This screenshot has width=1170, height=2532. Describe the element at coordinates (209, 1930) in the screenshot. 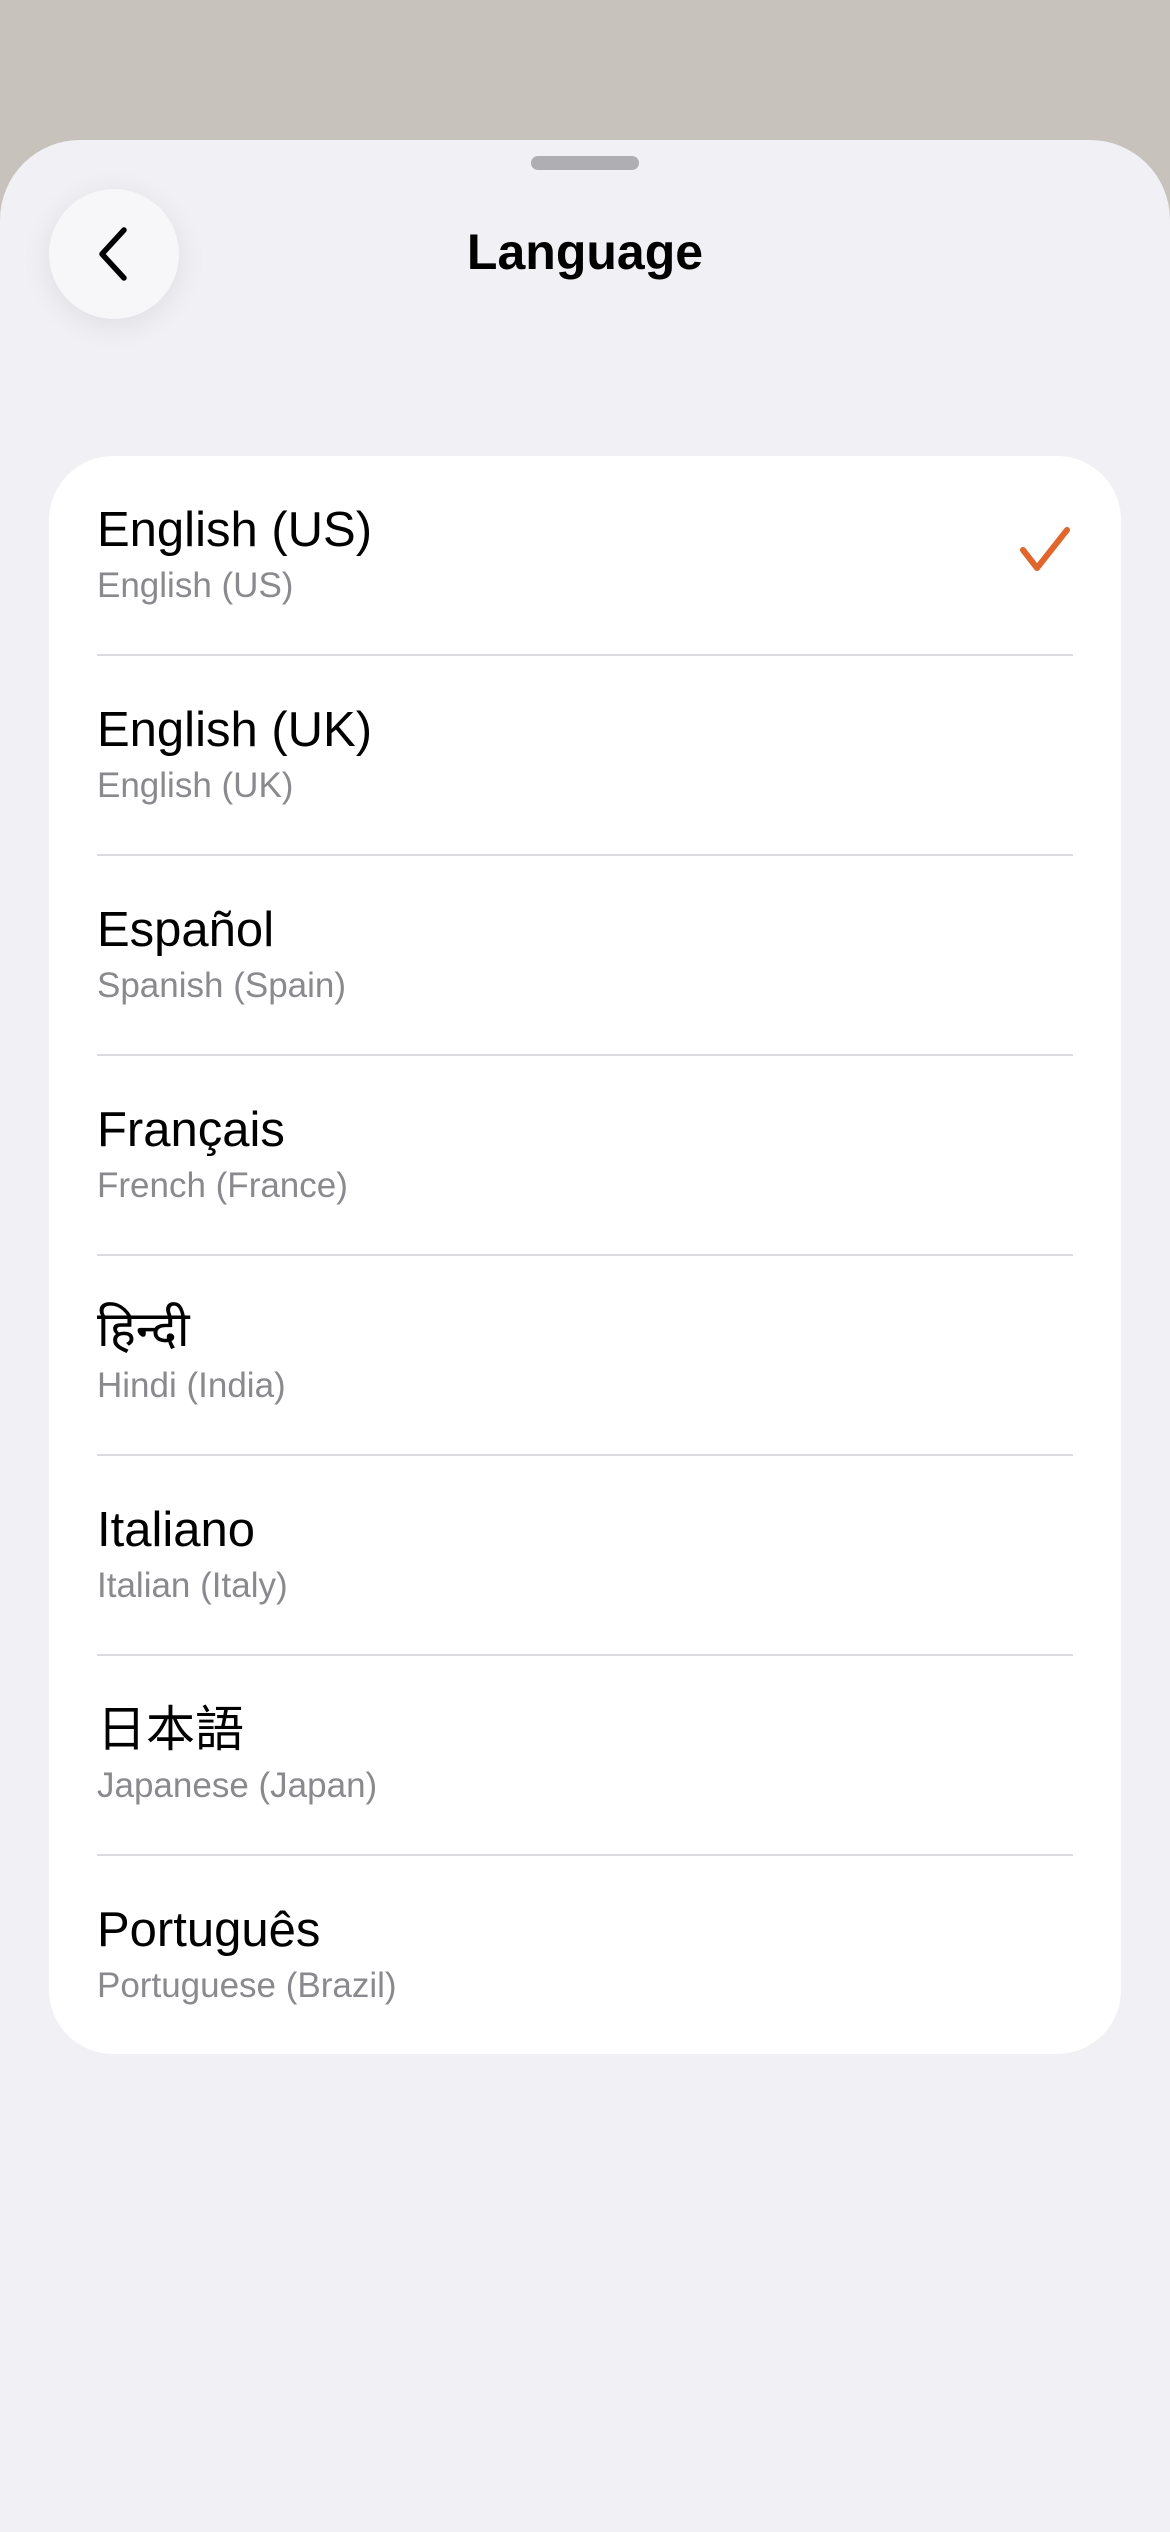

I see `language-name: Português` at that location.